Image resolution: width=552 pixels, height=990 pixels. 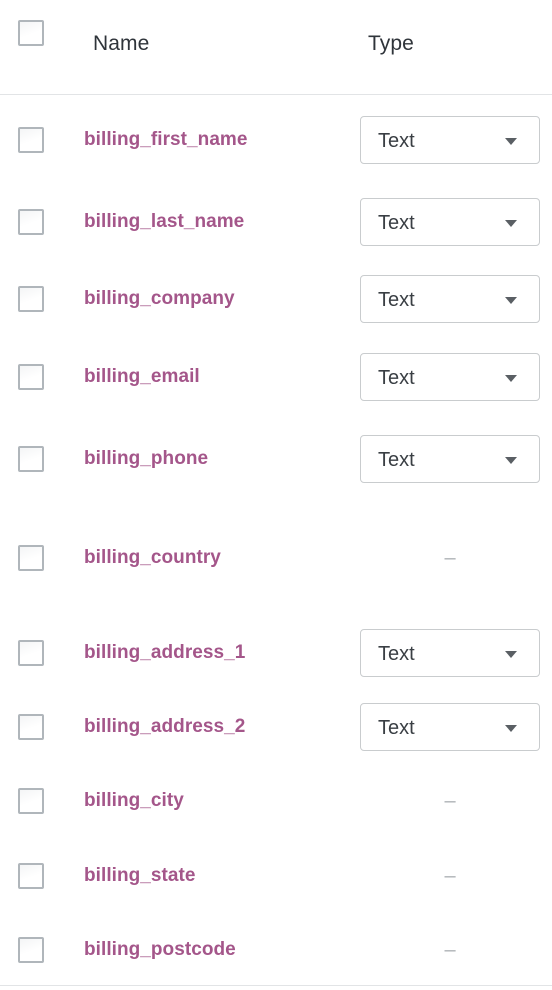 What do you see at coordinates (164, 727) in the screenshot?
I see `field-name-link: billing_address_2` at bounding box center [164, 727].